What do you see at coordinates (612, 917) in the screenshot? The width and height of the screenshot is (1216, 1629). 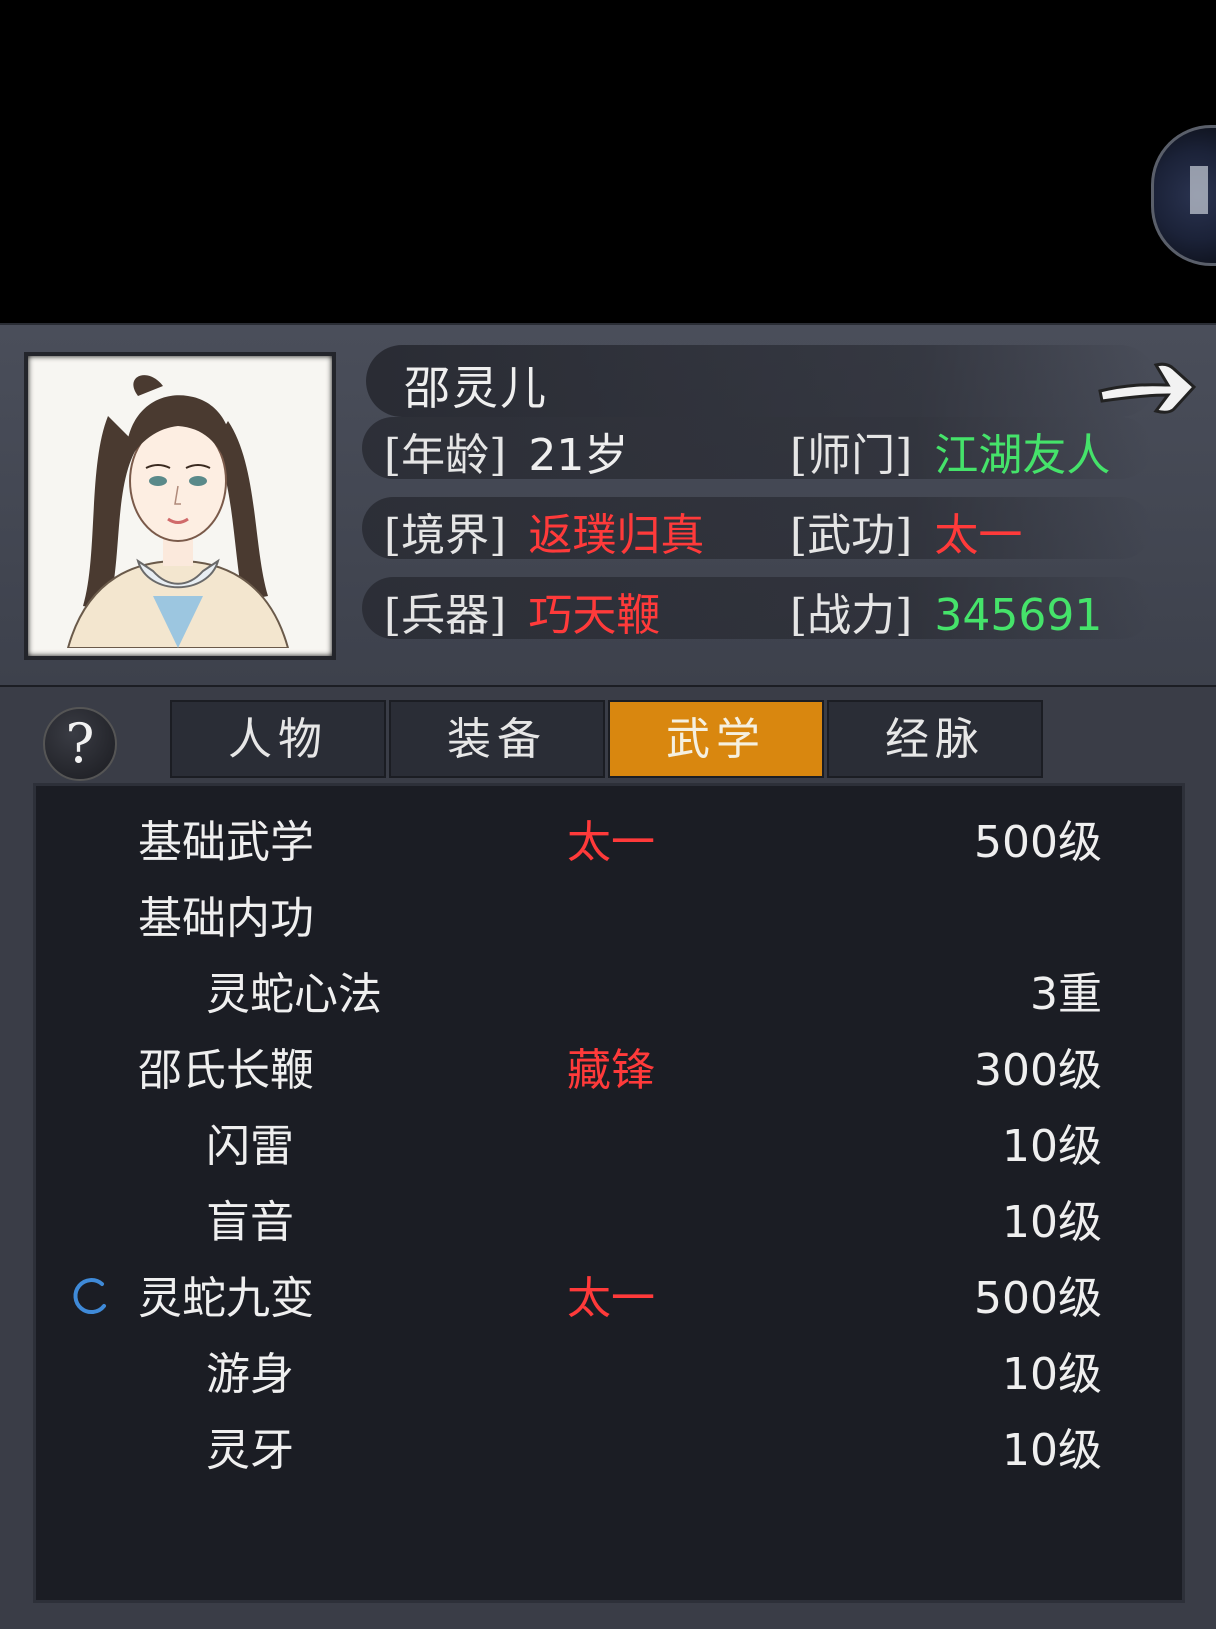 I see `list-item: 基础内功` at bounding box center [612, 917].